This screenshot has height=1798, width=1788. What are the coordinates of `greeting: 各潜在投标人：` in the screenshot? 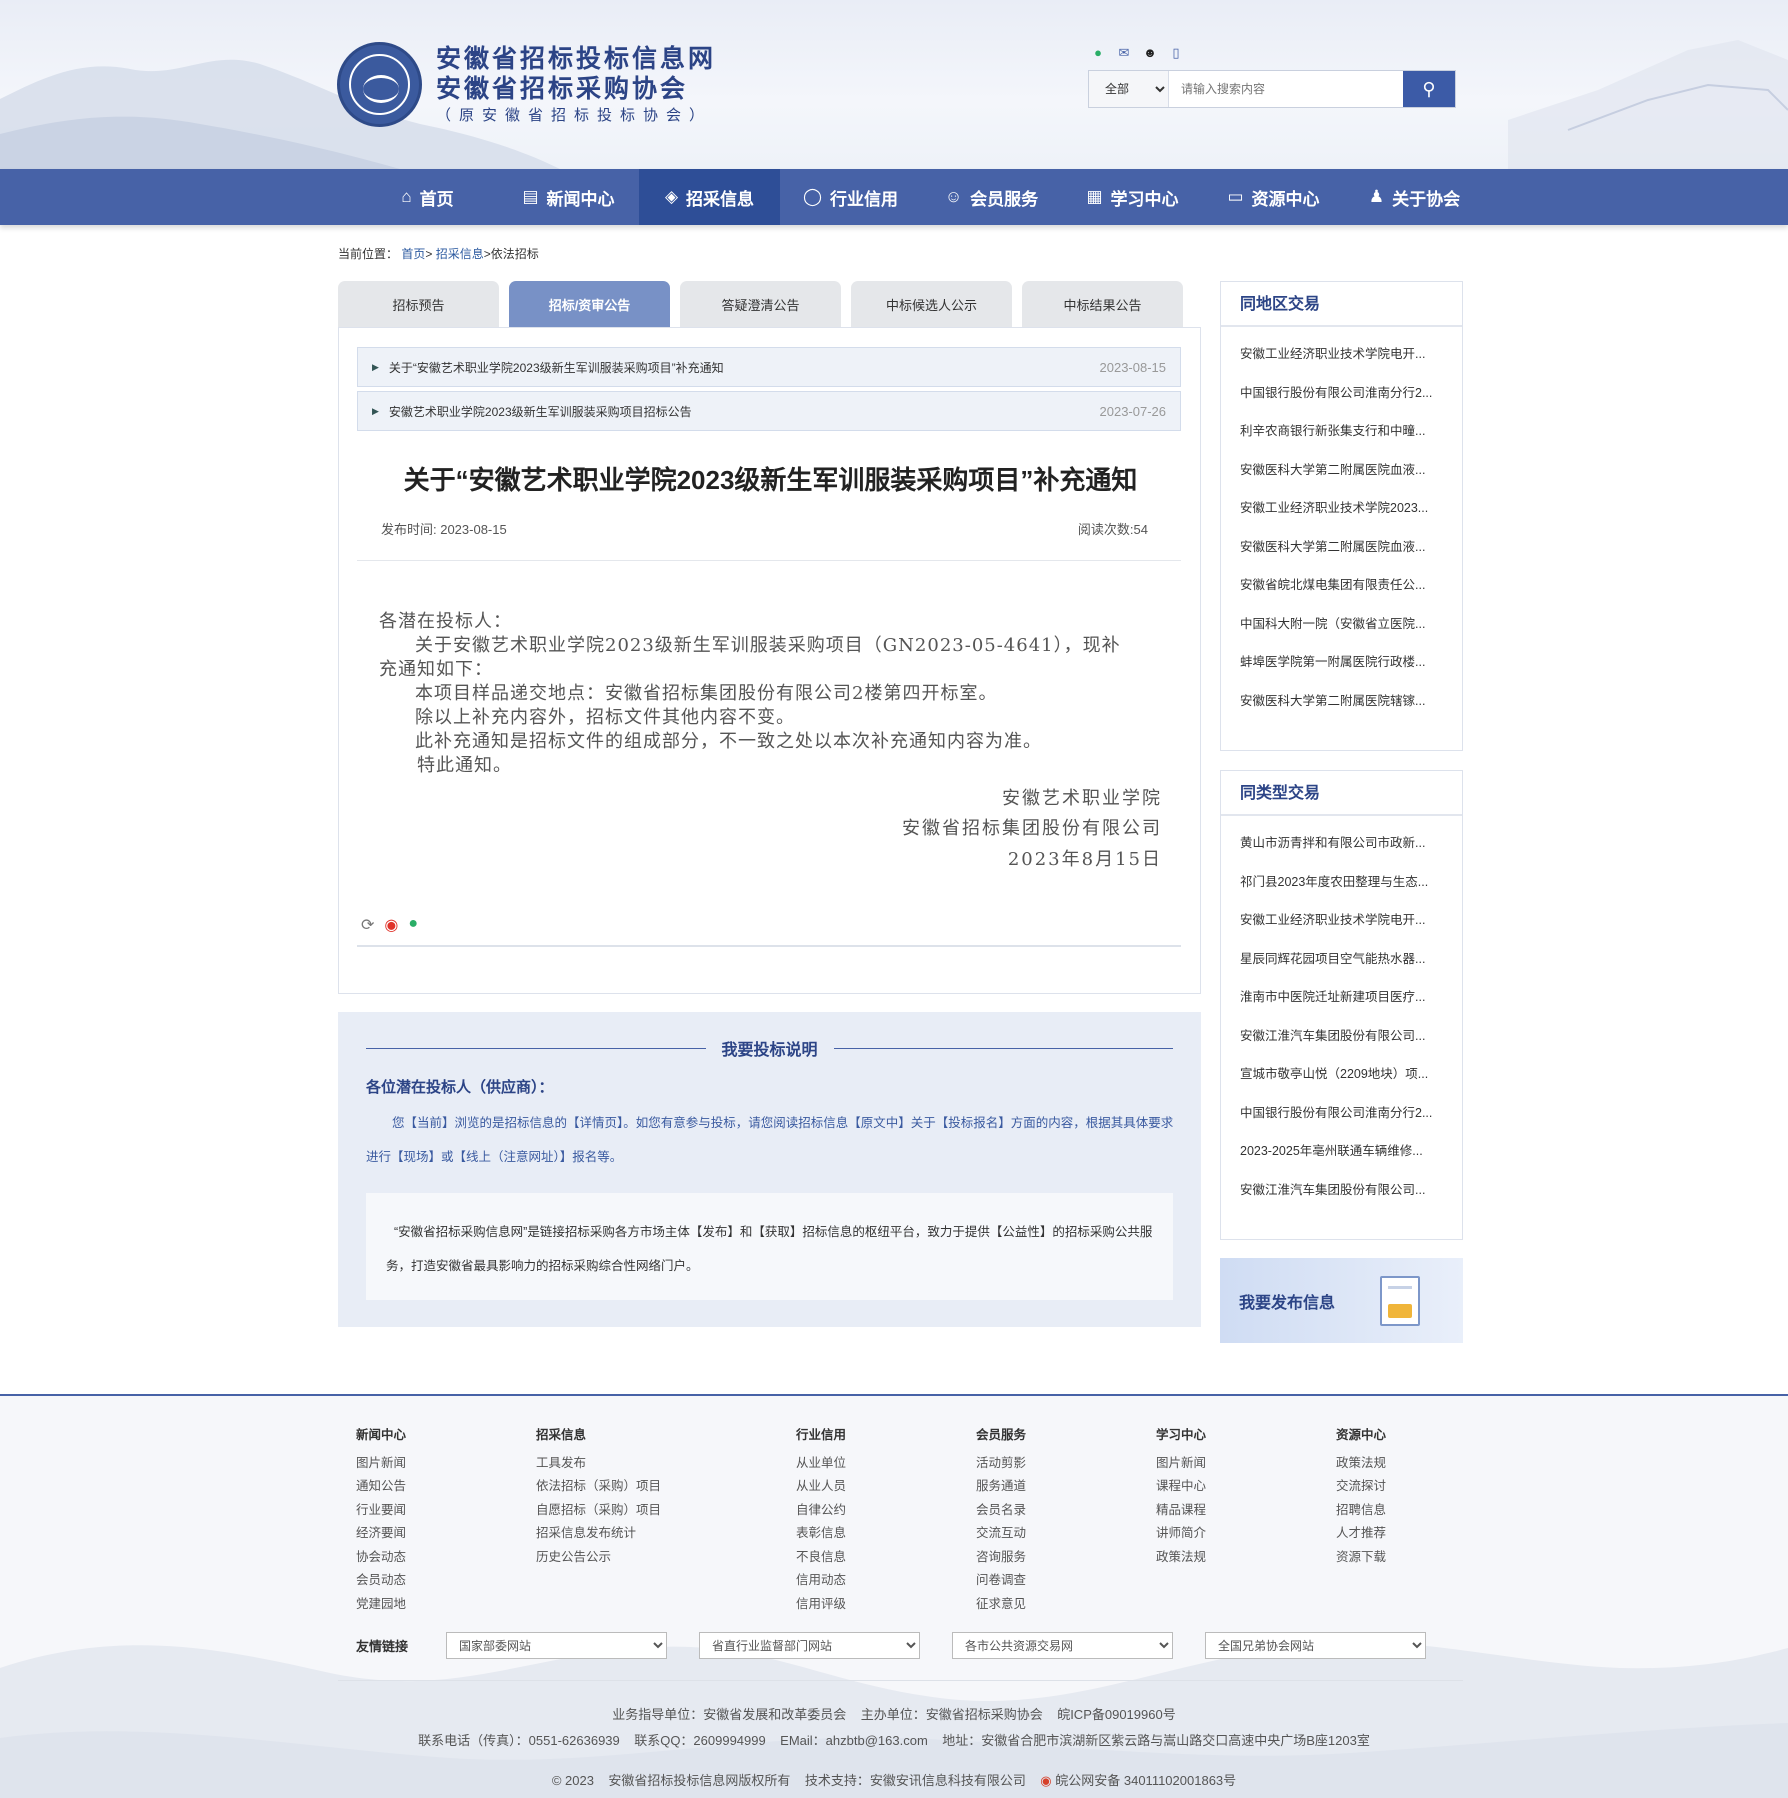 It's located at (445, 621).